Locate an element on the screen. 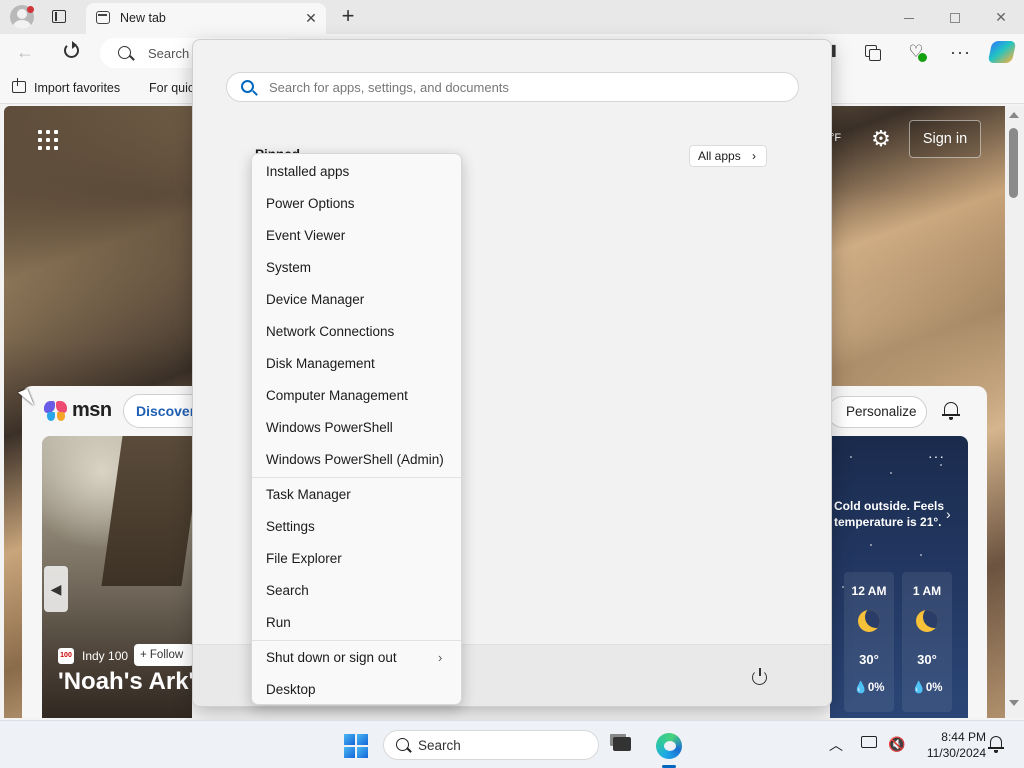 This screenshot has width=1024, height=768. import-favorites-link: Import favorites is located at coordinates (77, 88).